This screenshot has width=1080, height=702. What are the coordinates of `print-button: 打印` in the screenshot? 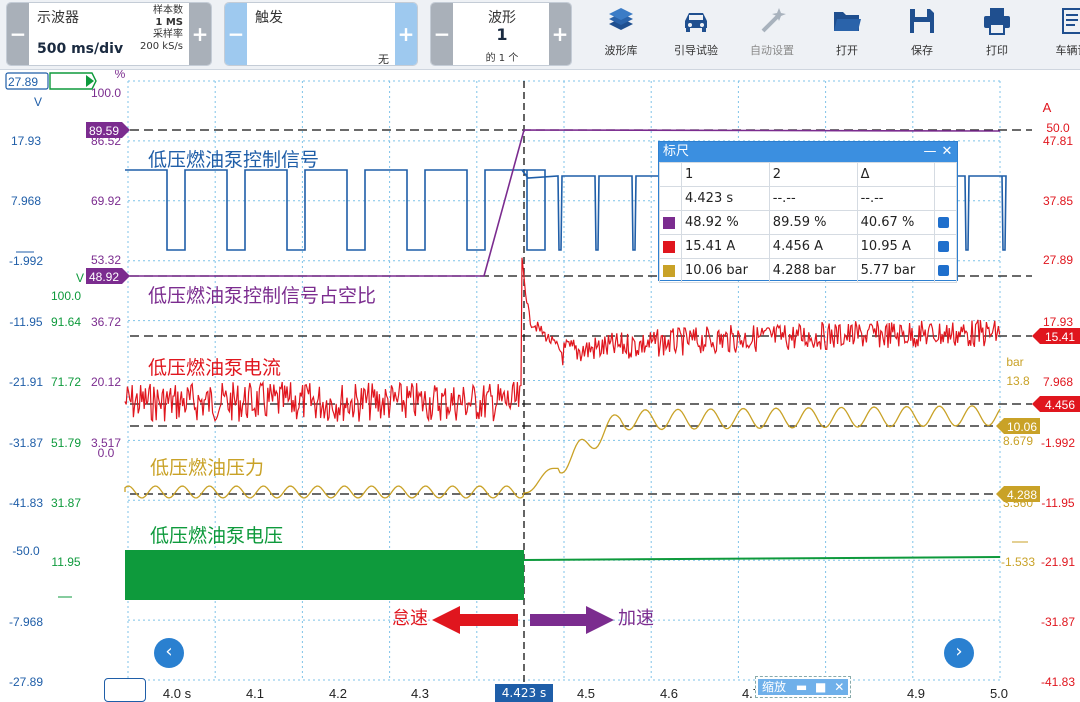 It's located at (997, 31).